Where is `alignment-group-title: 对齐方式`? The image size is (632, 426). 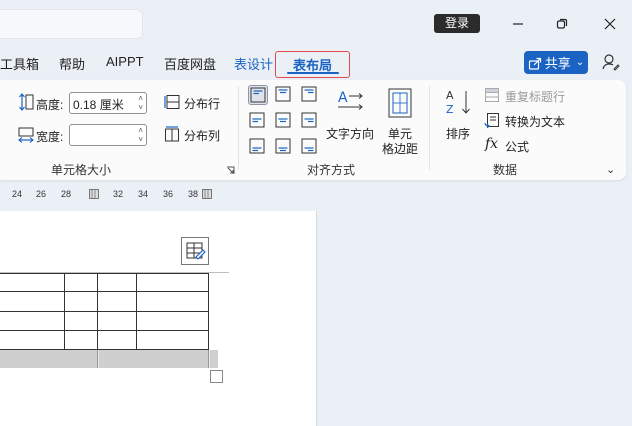 alignment-group-title: 对齐方式 is located at coordinates (331, 170).